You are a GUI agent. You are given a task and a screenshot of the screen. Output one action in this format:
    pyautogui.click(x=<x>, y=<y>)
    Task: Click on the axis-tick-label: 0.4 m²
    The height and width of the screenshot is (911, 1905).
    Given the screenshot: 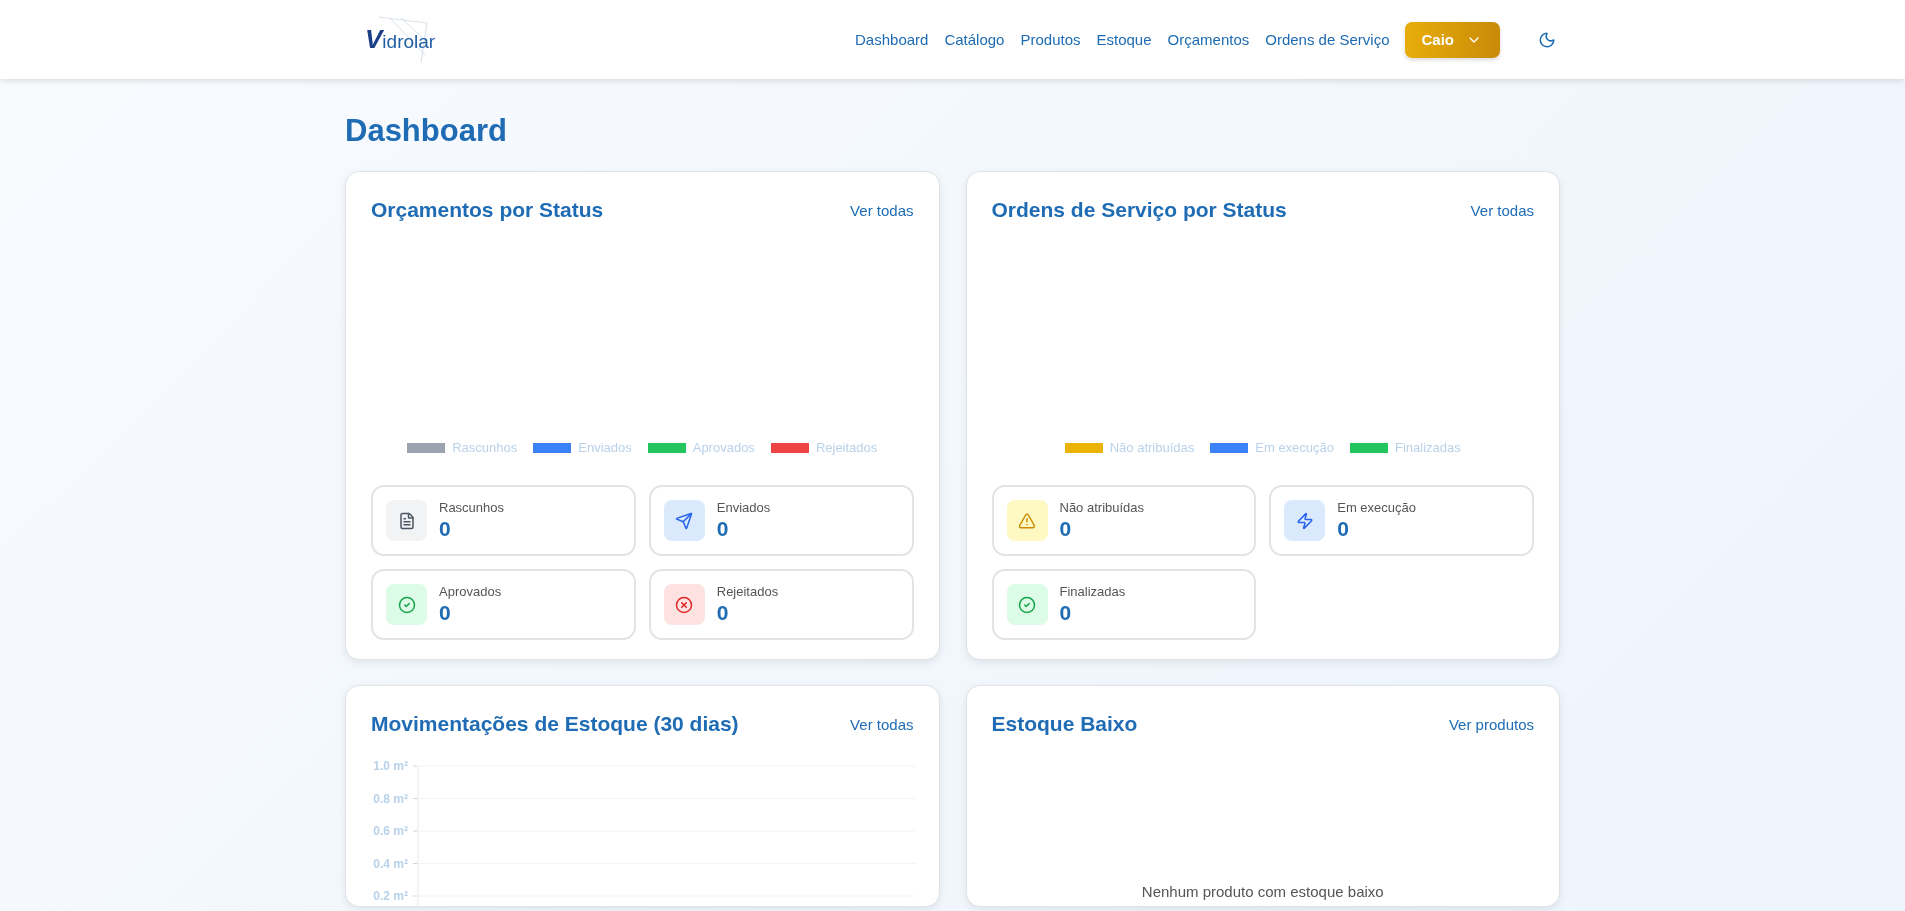 What is the action you would take?
    pyautogui.click(x=390, y=863)
    